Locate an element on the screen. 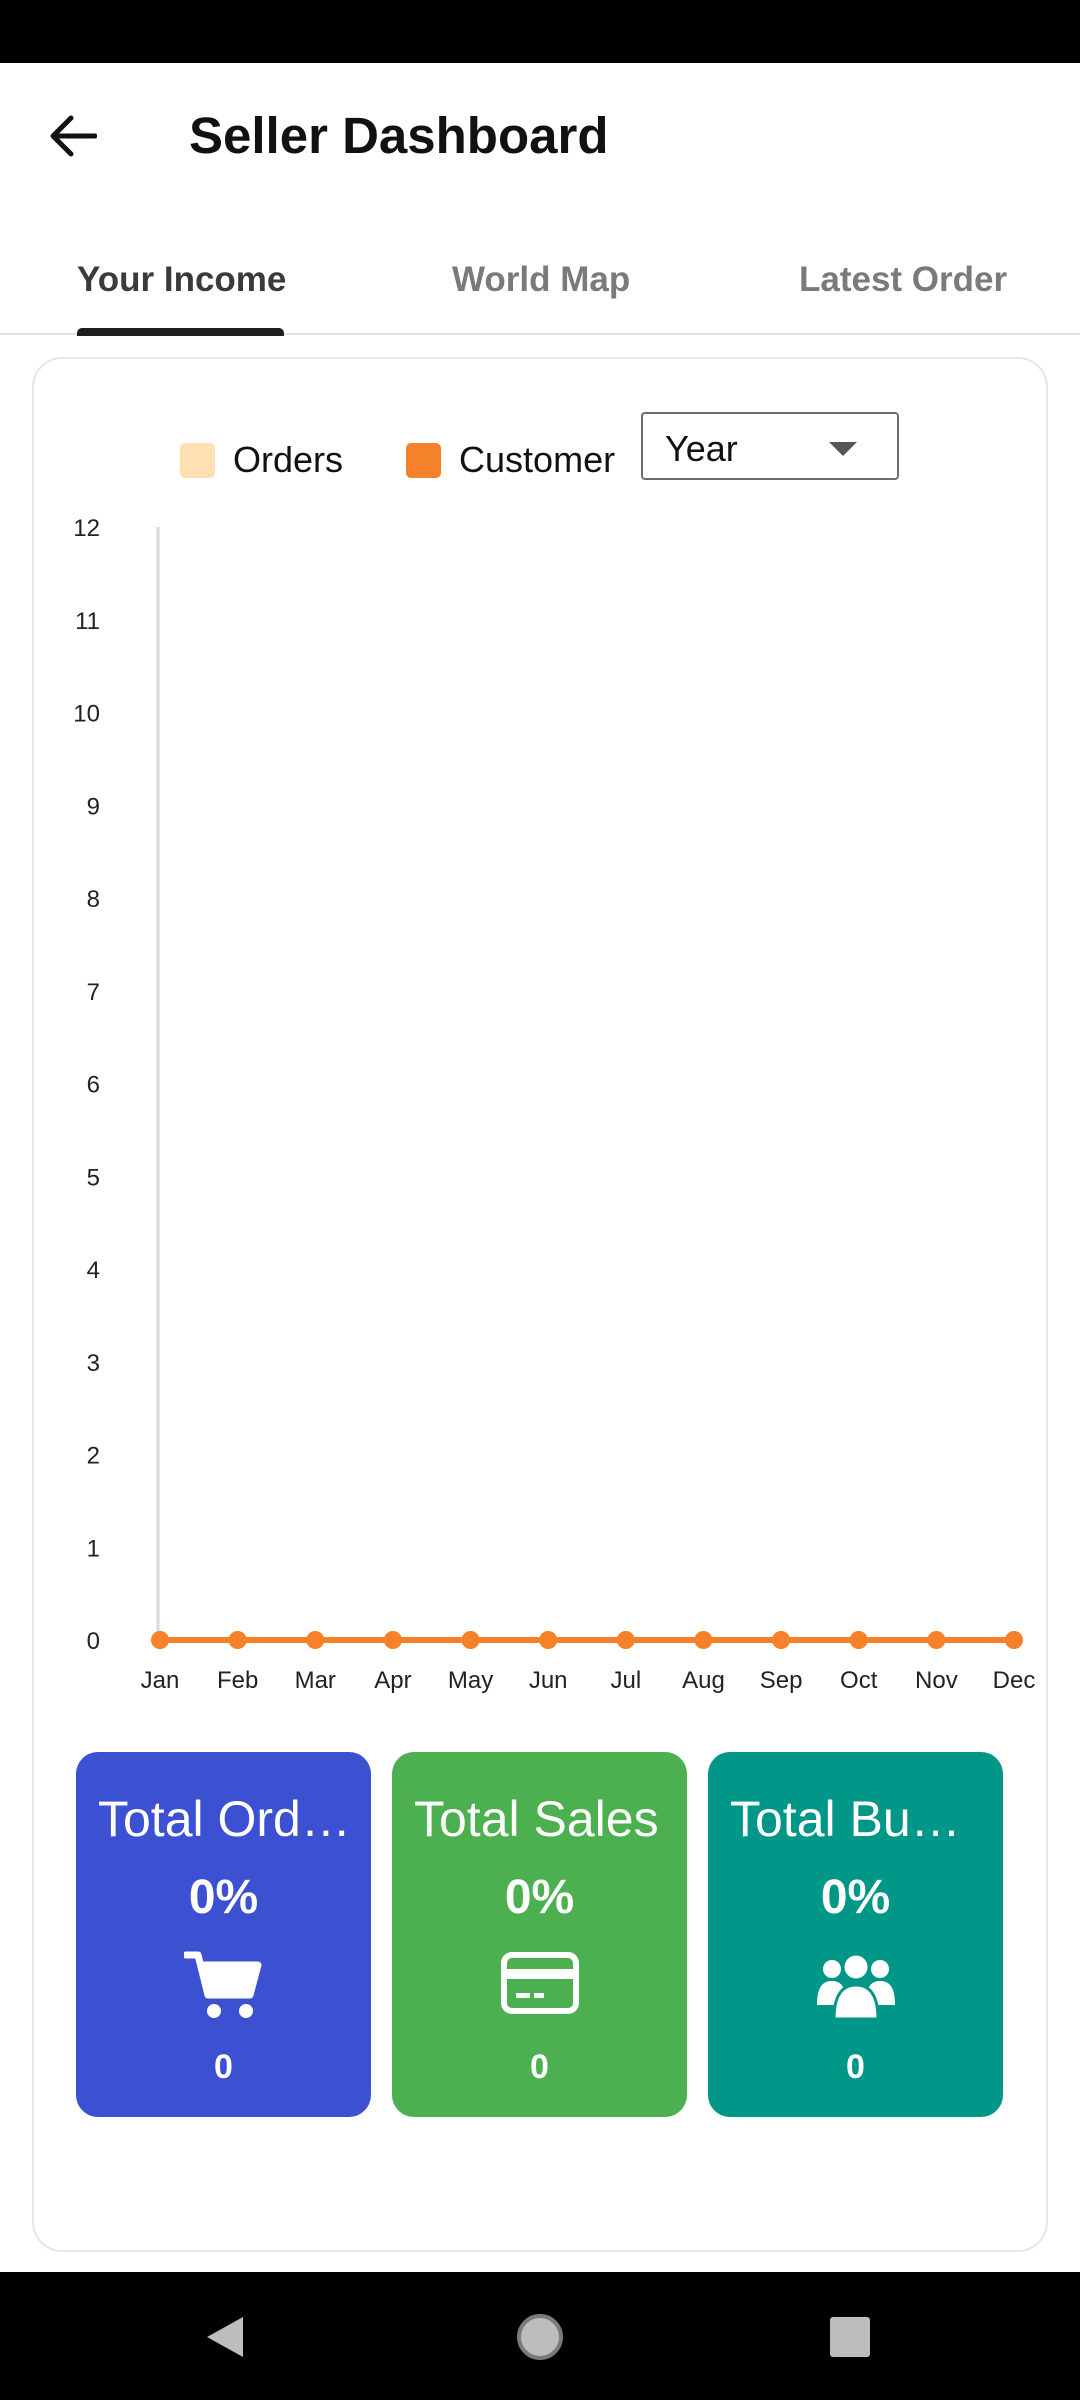 This screenshot has height=2400, width=1080. x-tick-label: Nov is located at coordinates (936, 1680).